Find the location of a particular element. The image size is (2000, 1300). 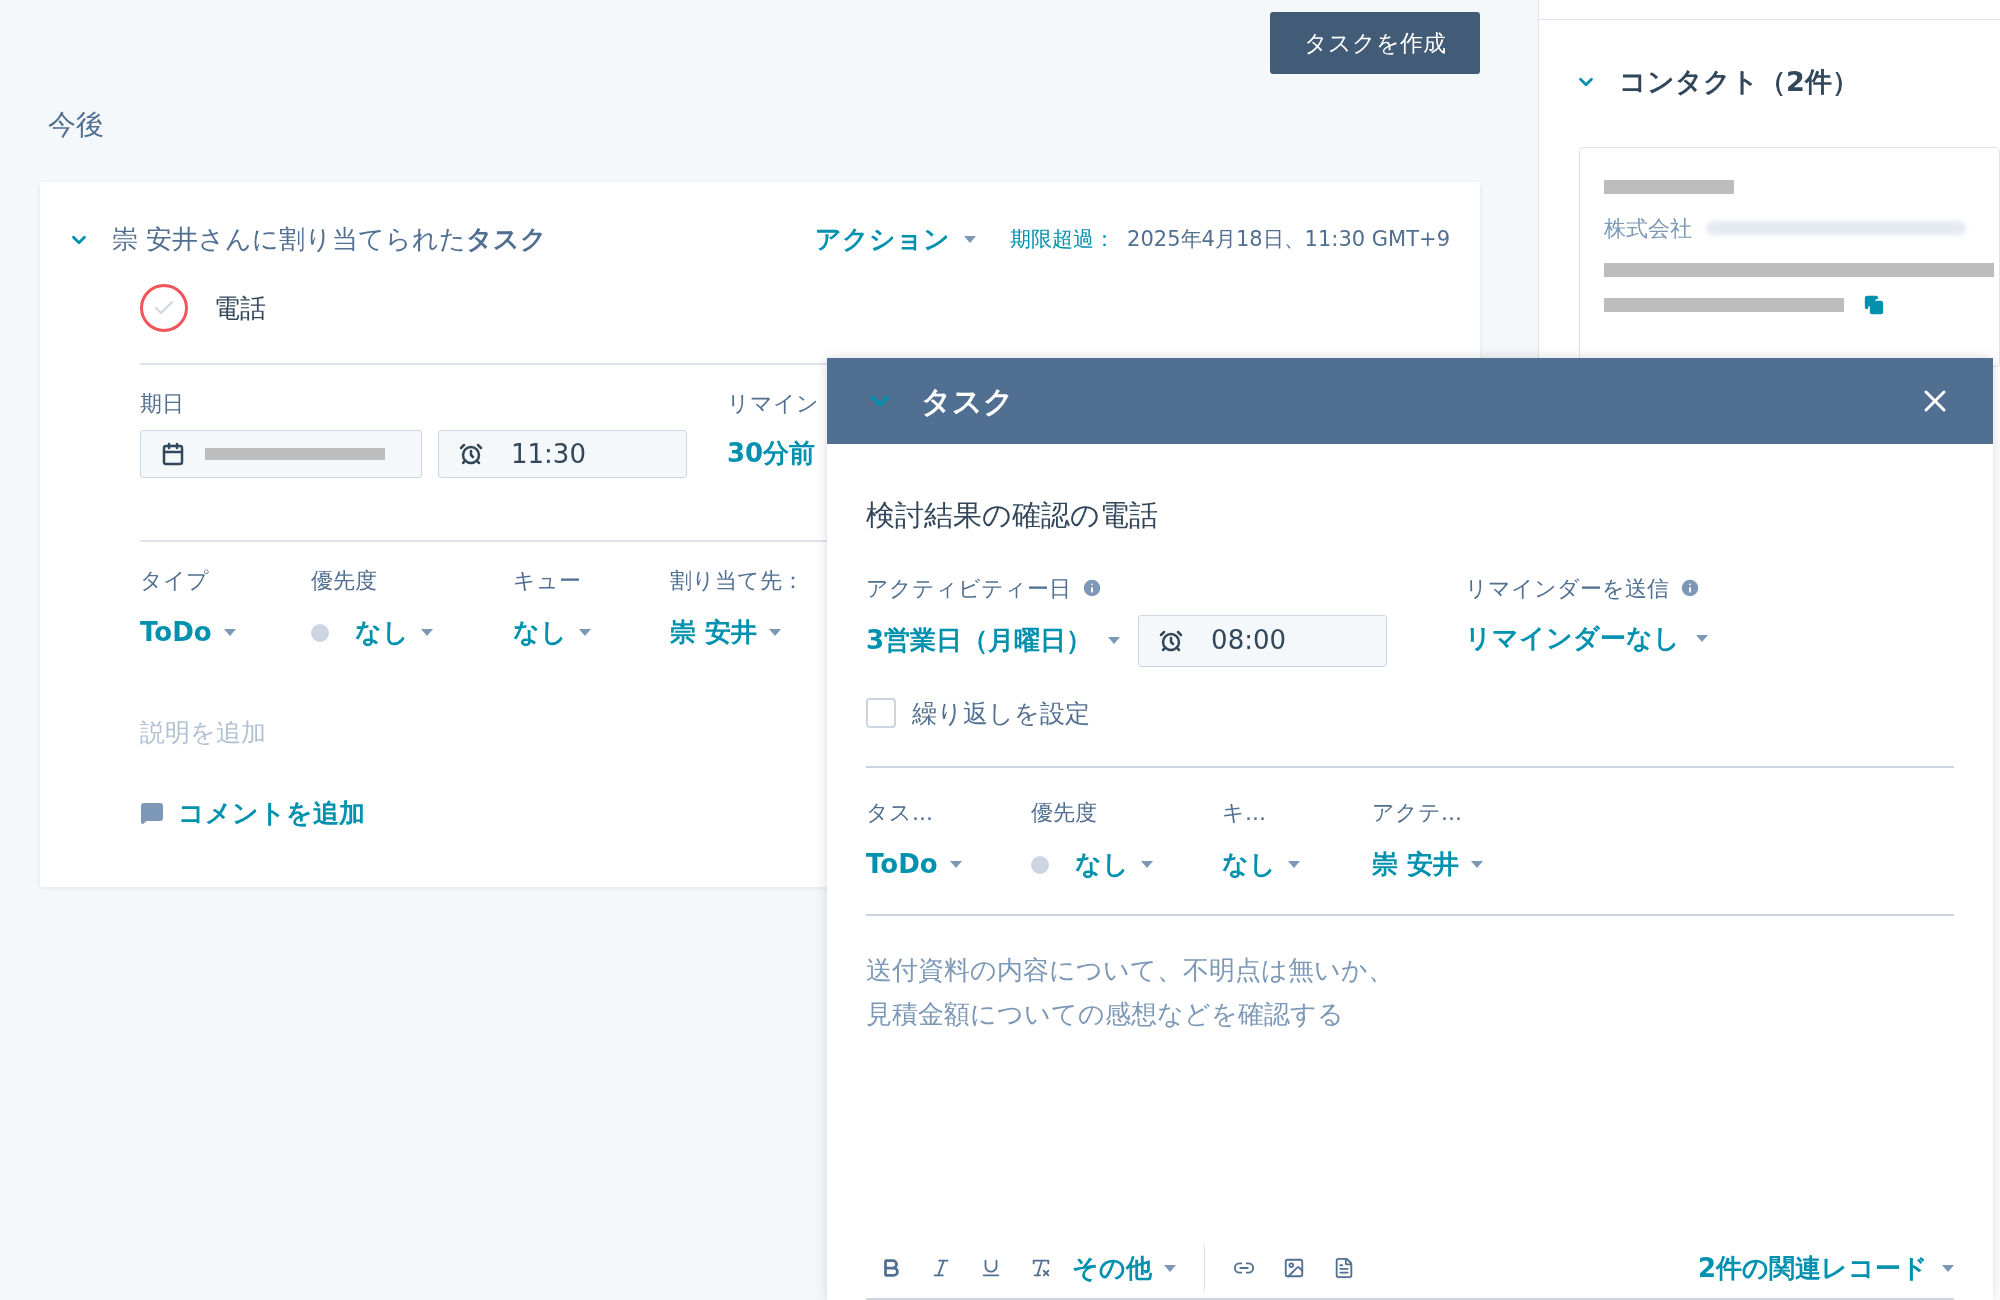

create-task-button: タスクを作成 is located at coordinates (1375, 43).